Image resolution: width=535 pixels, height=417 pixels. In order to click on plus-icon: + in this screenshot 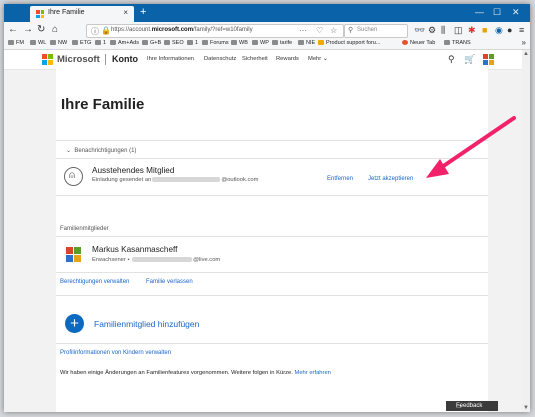, I will do `click(74, 323)`.